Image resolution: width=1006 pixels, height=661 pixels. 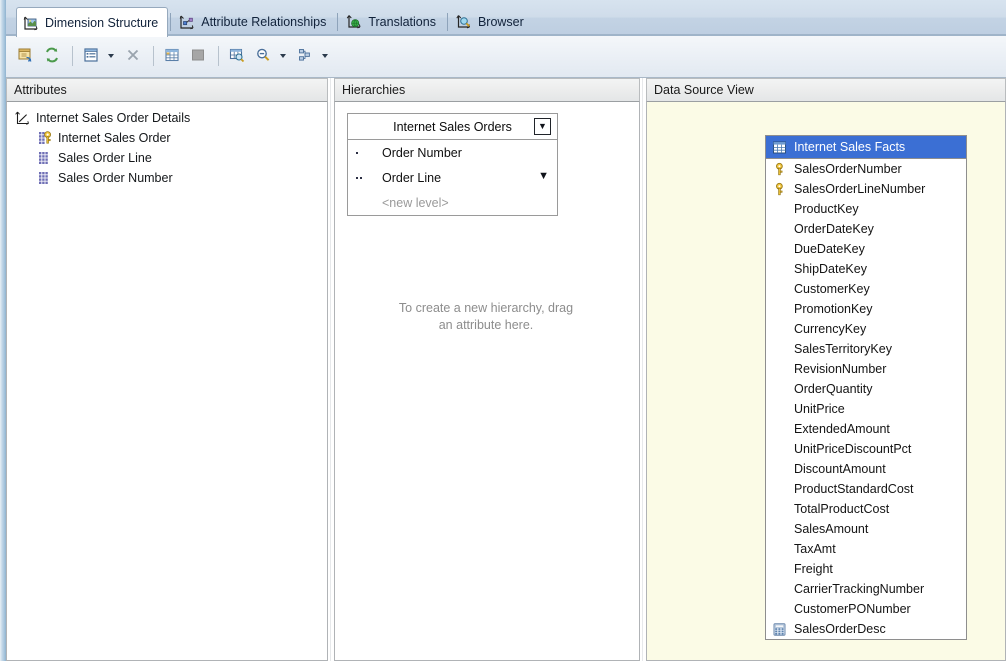 I want to click on dsv-column-name: SalesOrderDesc, so click(x=840, y=629).